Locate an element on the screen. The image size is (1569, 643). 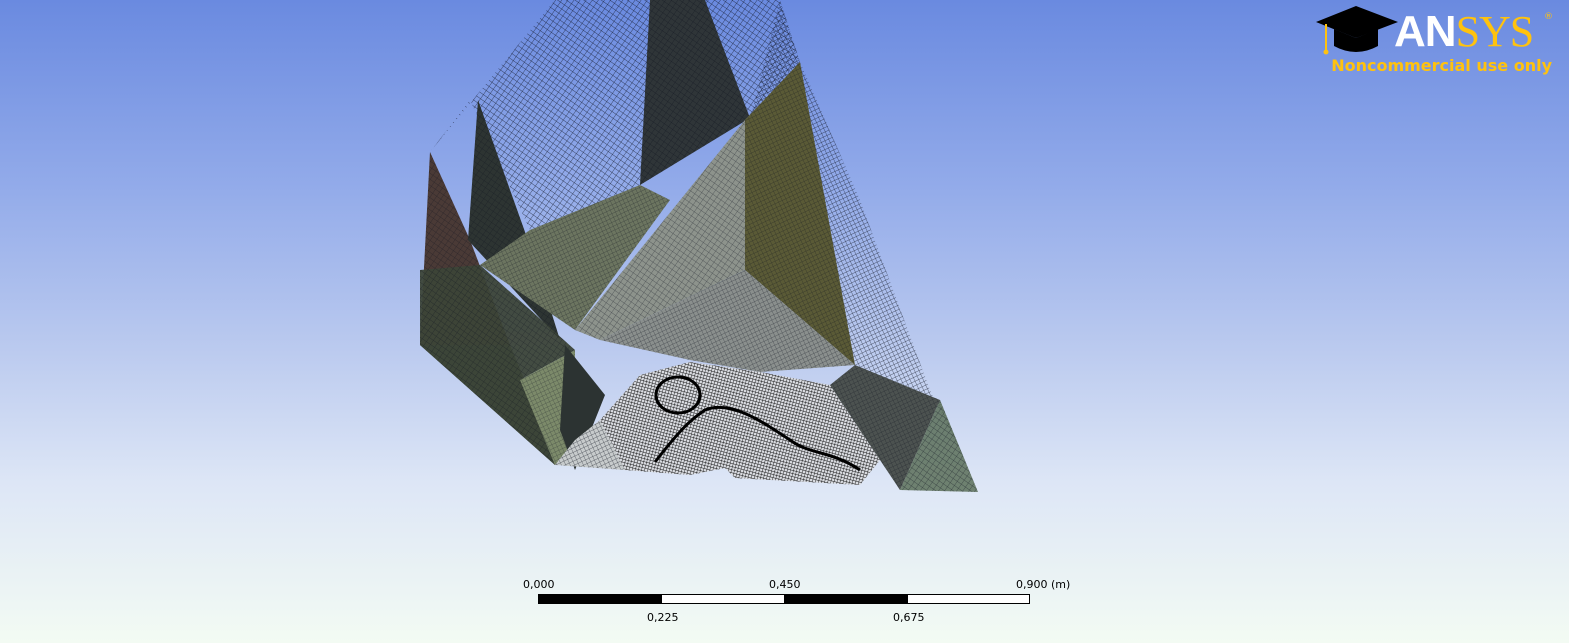
scale-label-675: 0,675 is located at coordinates (909, 617).